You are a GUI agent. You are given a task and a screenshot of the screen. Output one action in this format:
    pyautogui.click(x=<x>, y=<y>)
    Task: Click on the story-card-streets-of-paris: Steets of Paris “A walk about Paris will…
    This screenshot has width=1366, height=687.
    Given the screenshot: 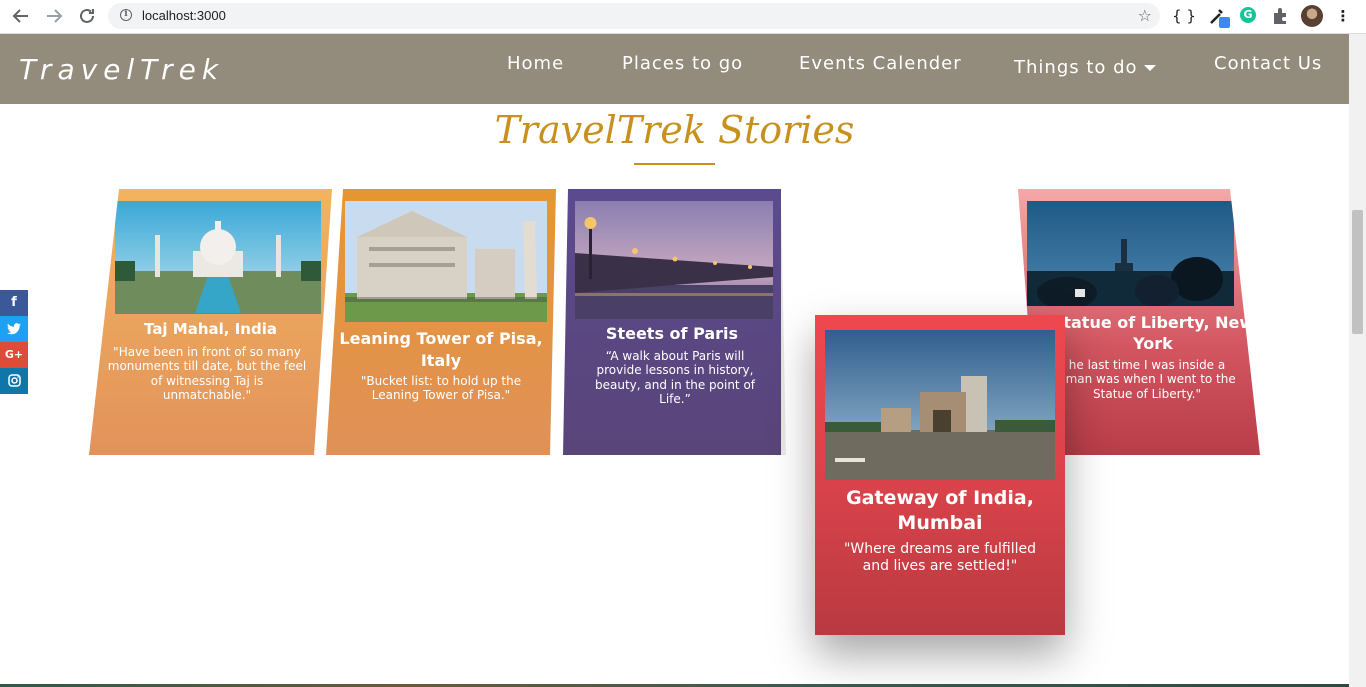 What is the action you would take?
    pyautogui.click(x=672, y=322)
    